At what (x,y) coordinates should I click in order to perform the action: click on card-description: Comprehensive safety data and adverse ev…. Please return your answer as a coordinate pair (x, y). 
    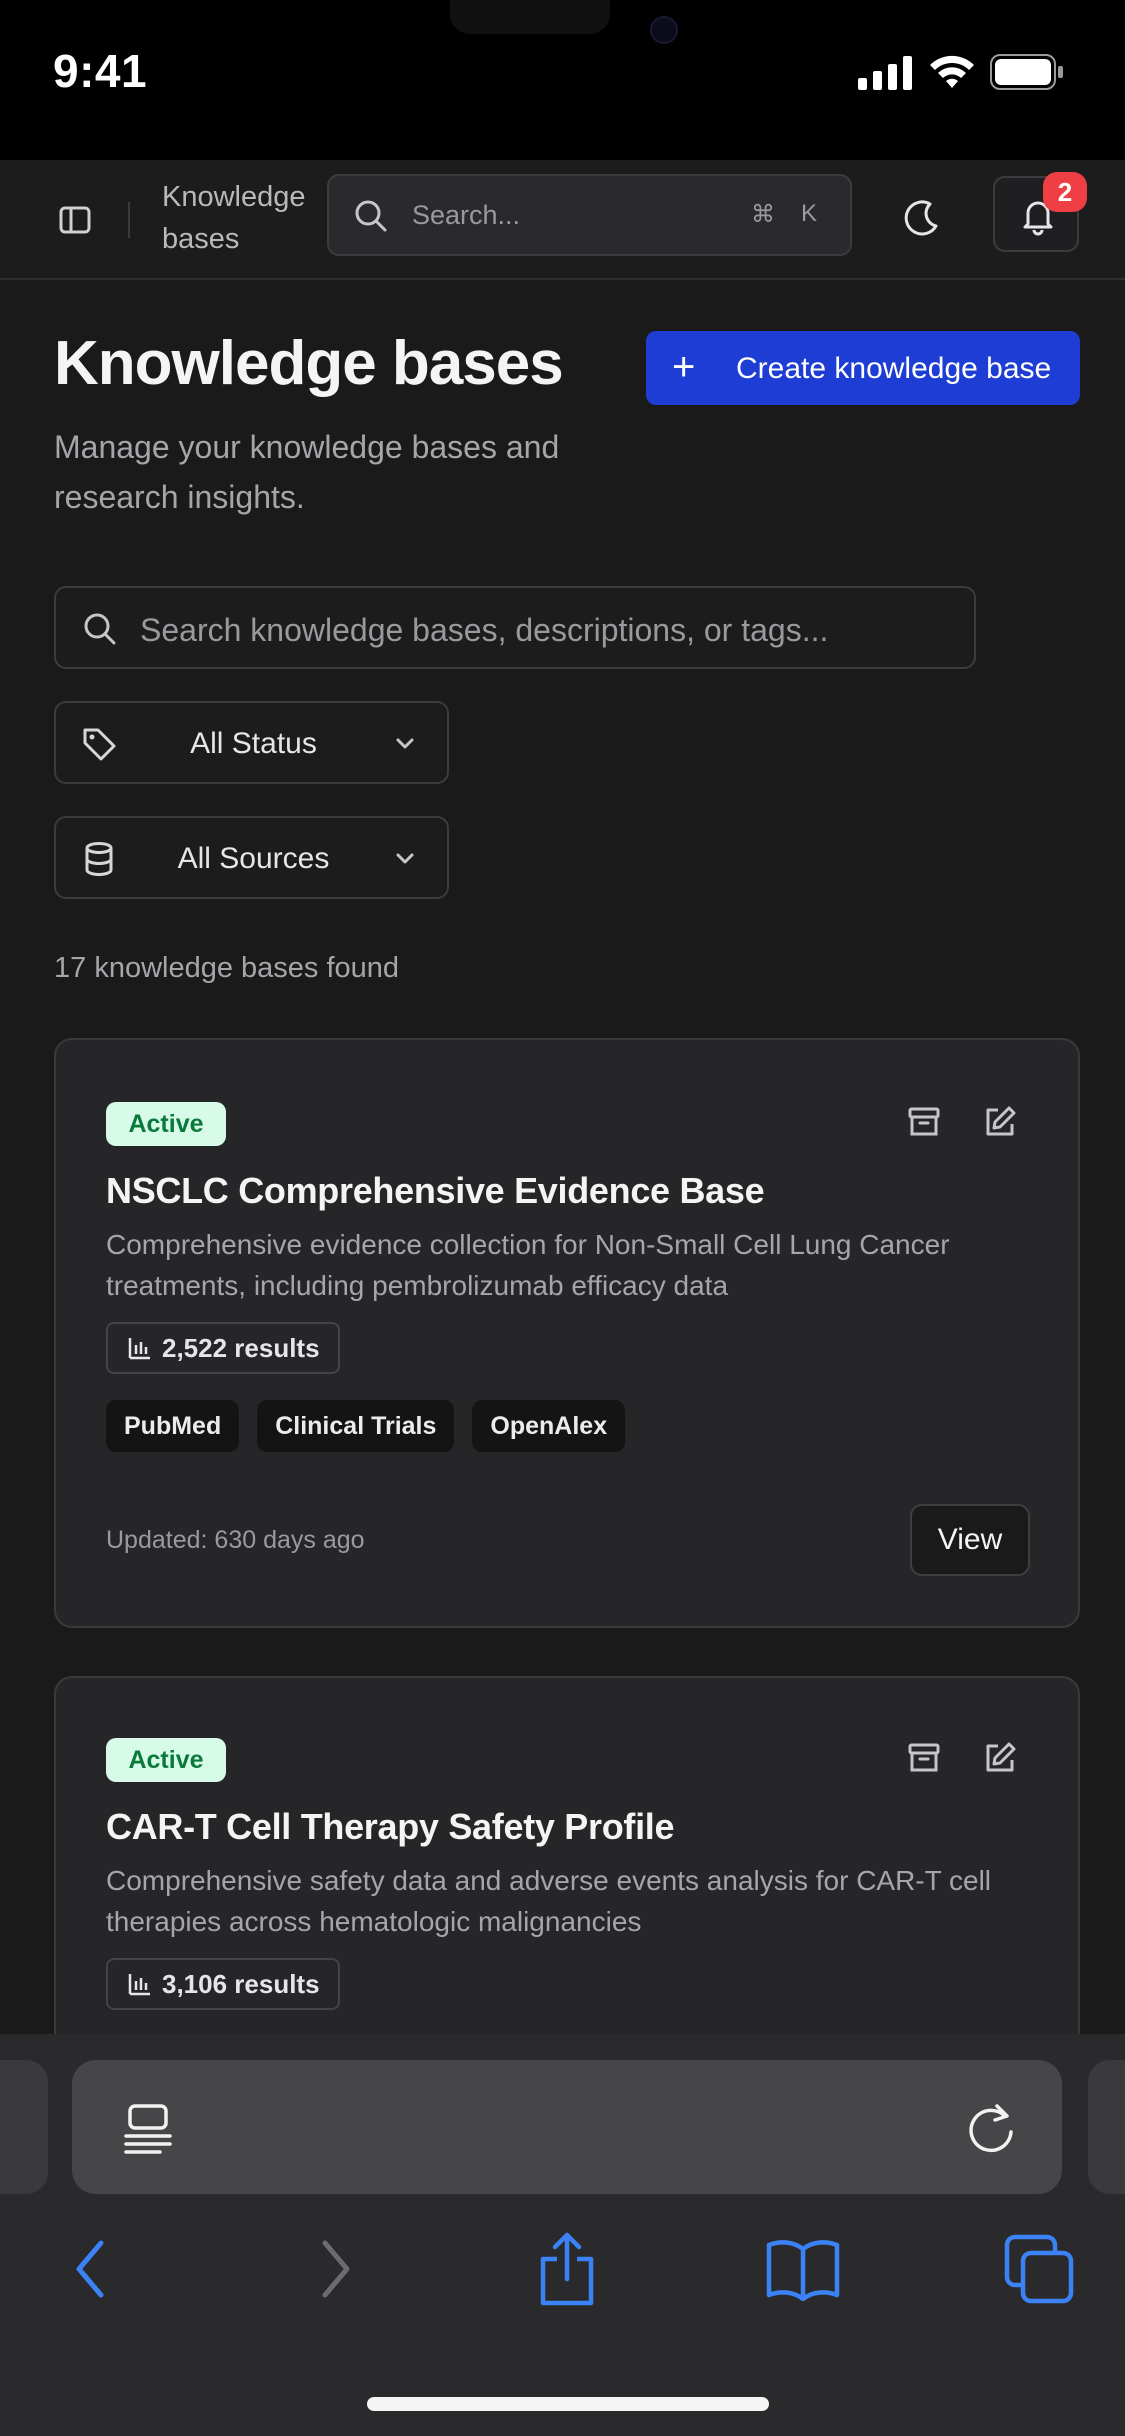
    Looking at the image, I should click on (549, 1901).